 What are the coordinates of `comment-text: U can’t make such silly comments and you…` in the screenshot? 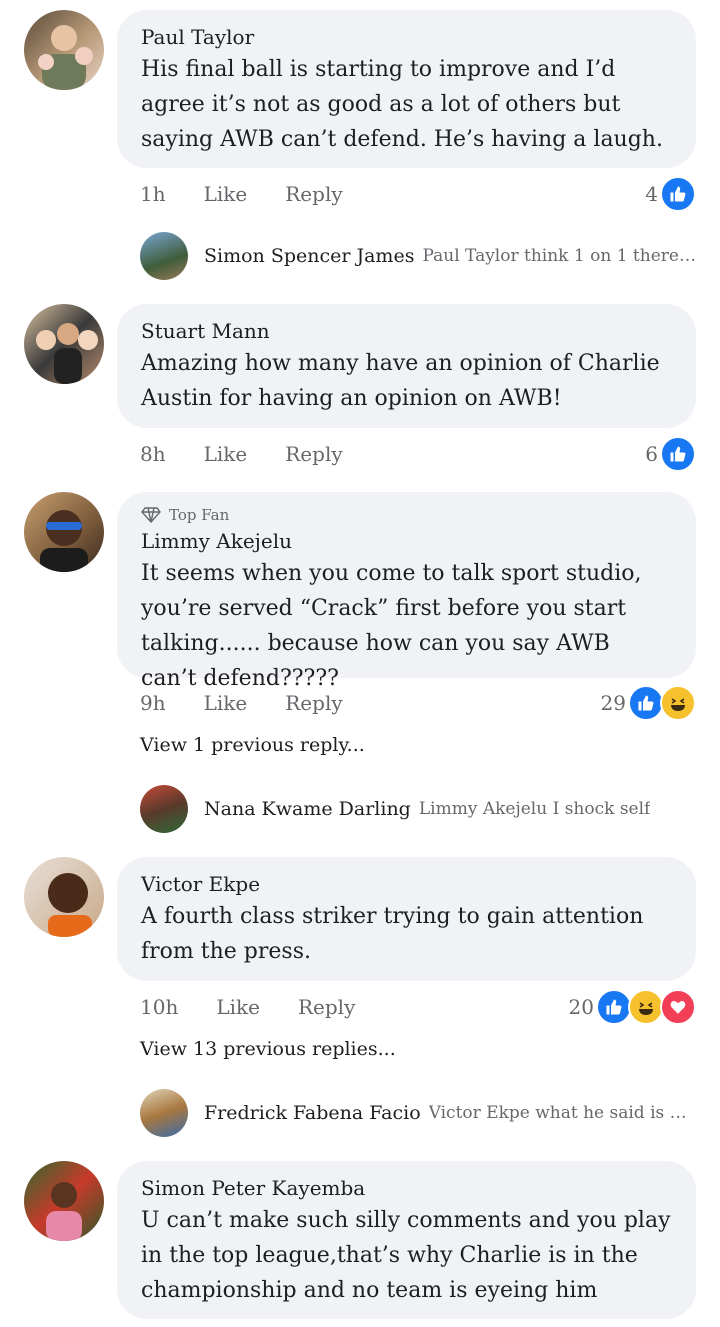 It's located at (406, 1255).